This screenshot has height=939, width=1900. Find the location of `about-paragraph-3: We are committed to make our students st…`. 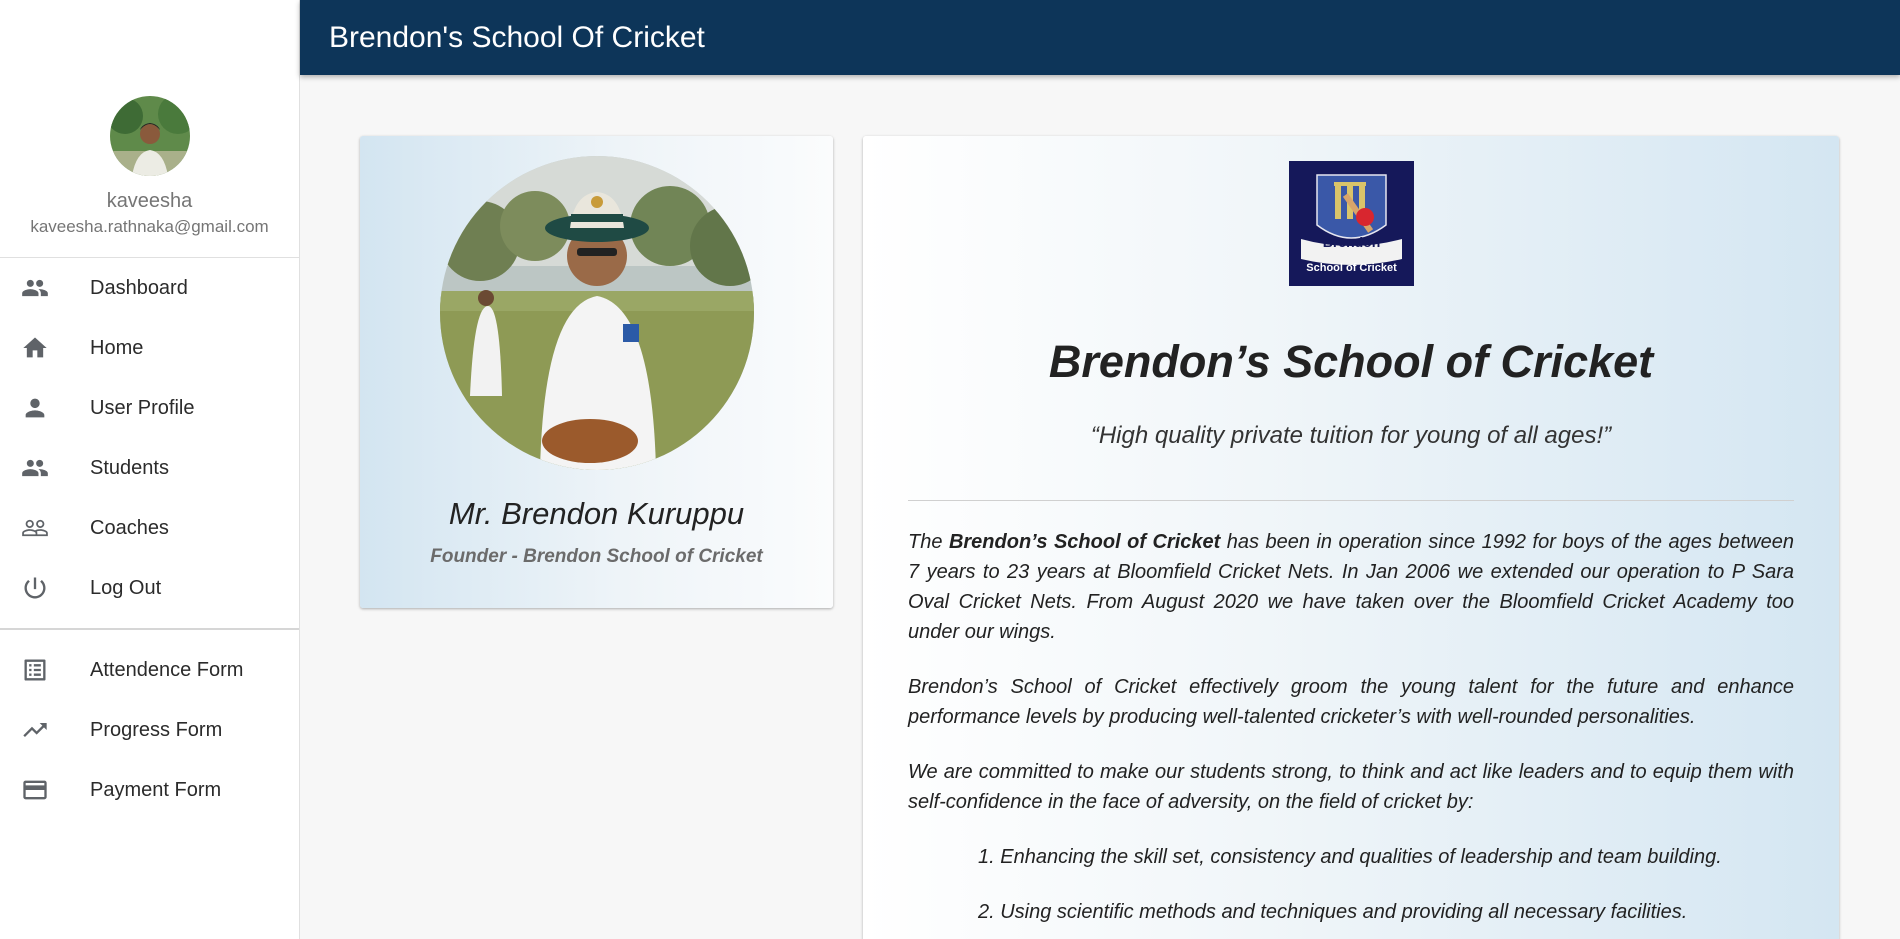

about-paragraph-3: We are committed to make our students st… is located at coordinates (1351, 787).